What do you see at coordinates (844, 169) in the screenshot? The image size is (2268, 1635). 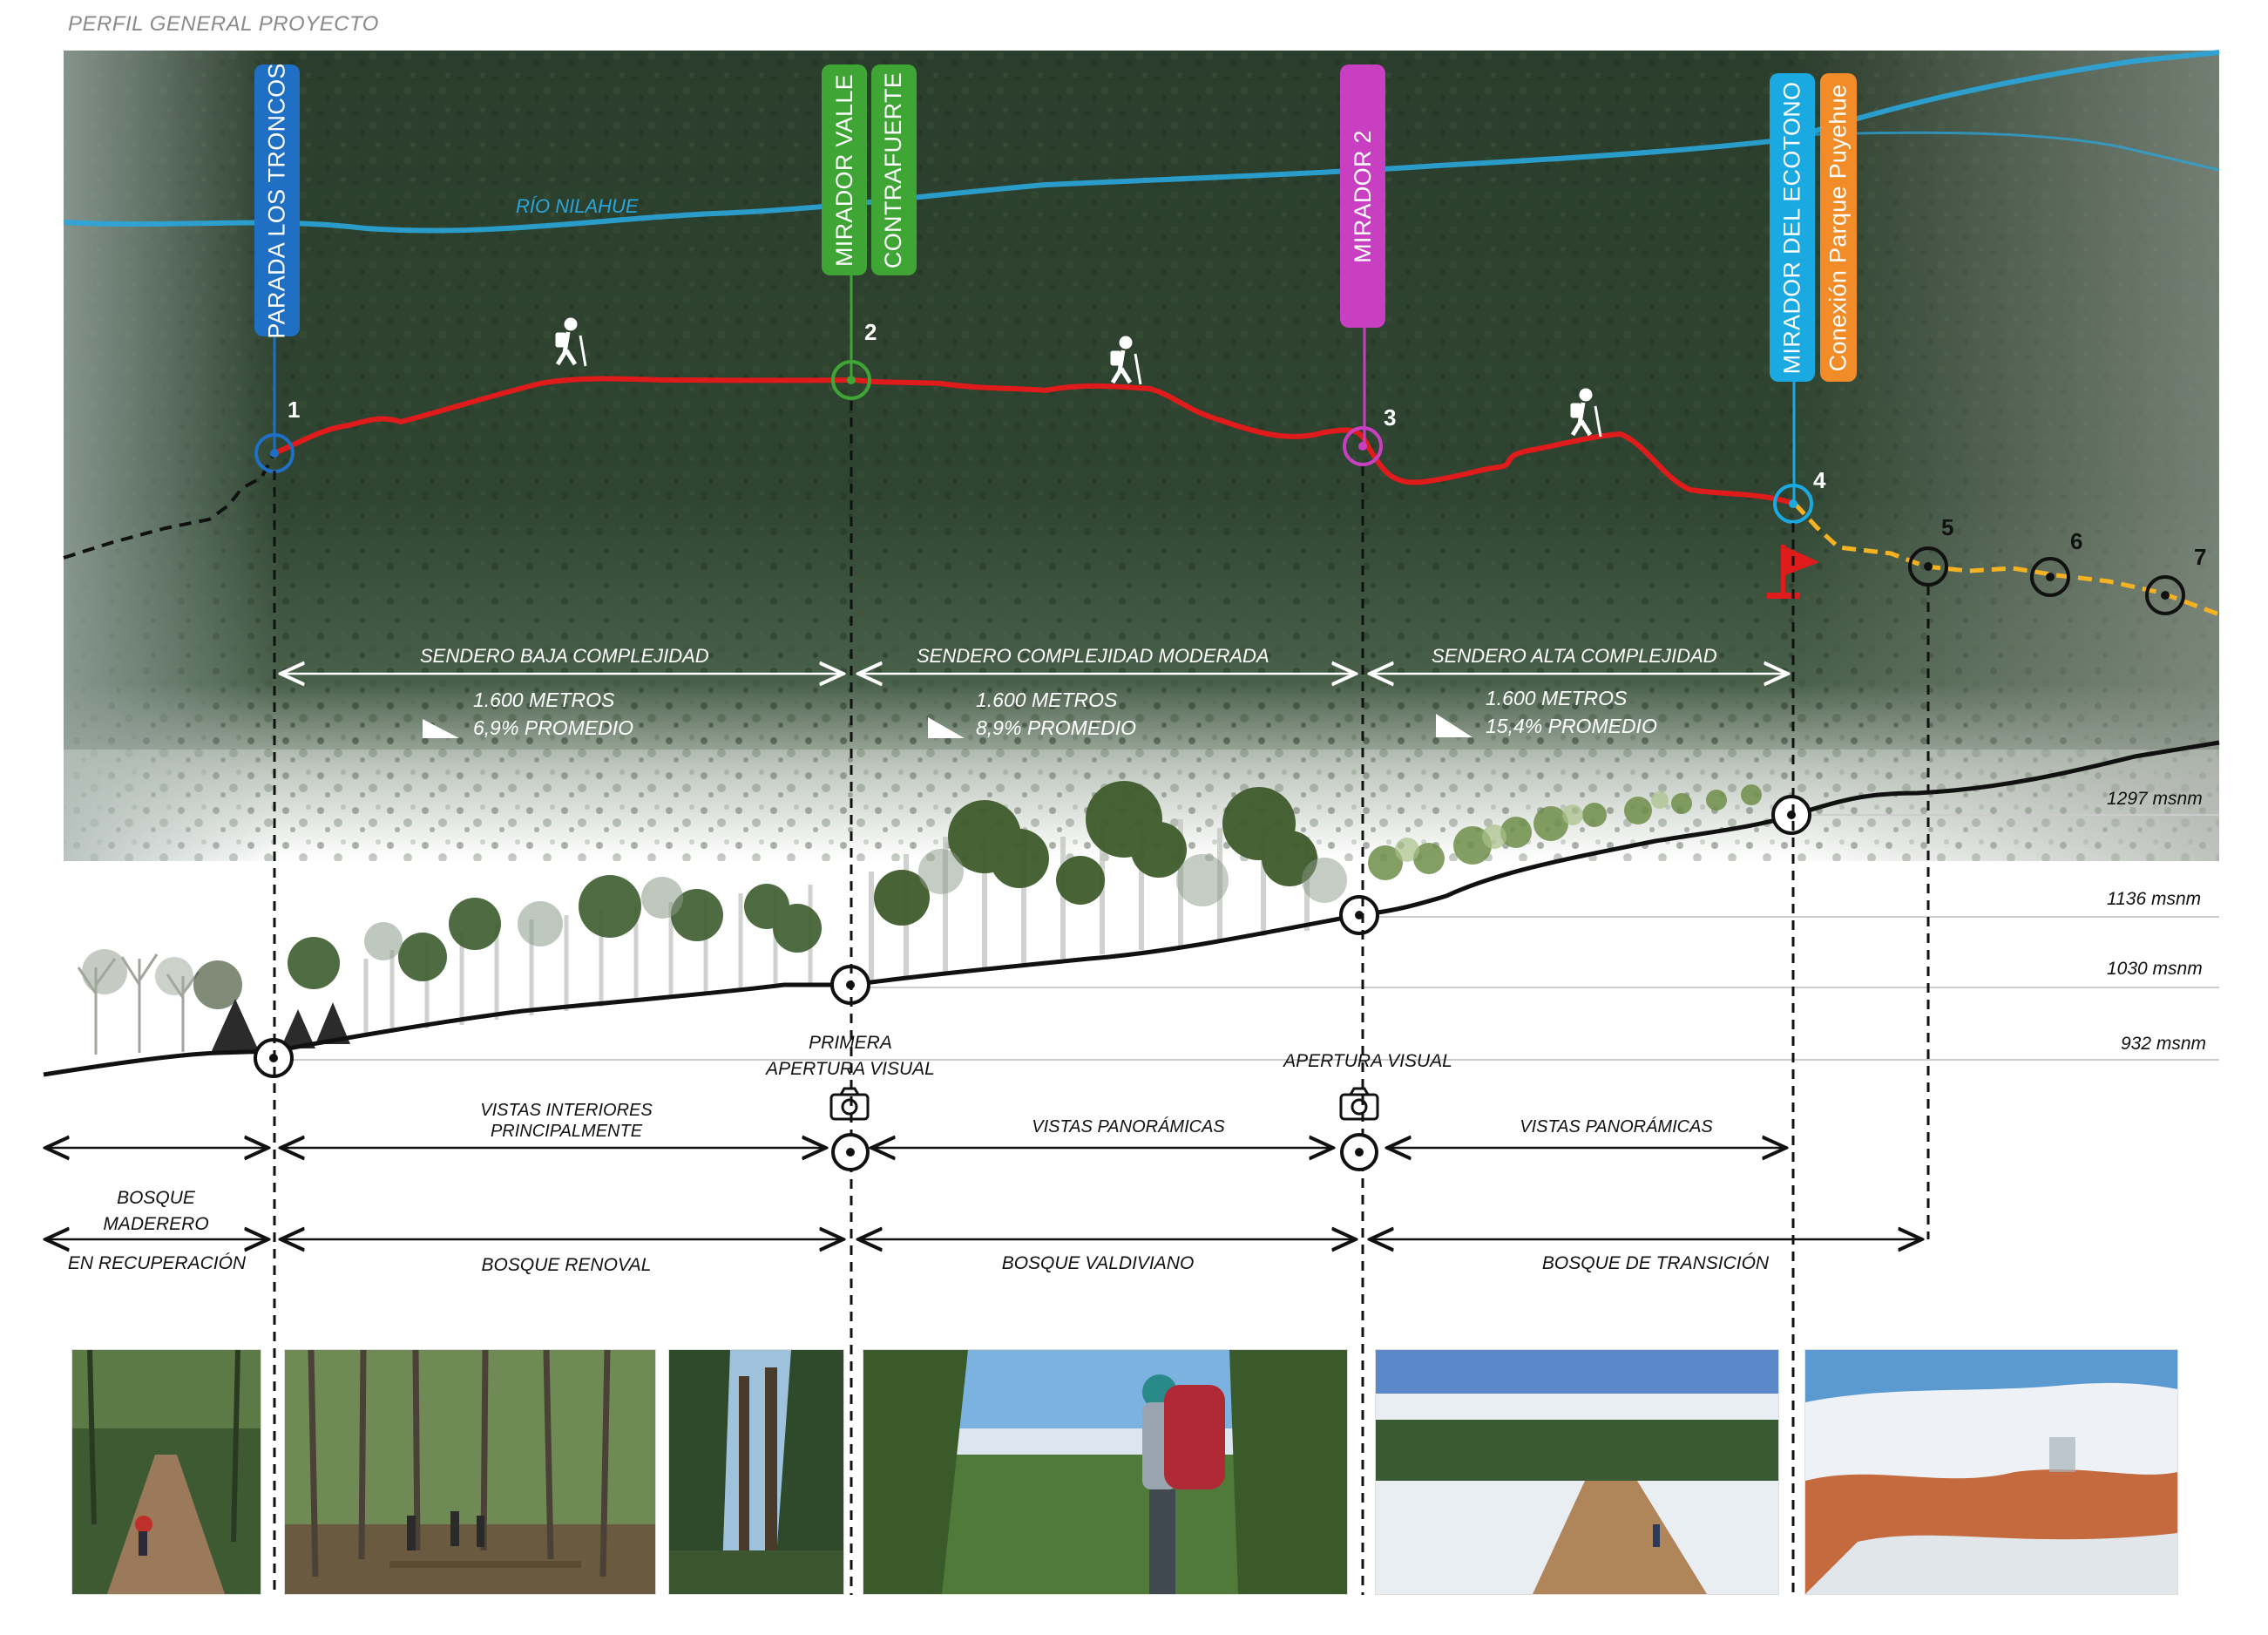 I see `tag-mirador-valle: MIRADOR VALLE` at bounding box center [844, 169].